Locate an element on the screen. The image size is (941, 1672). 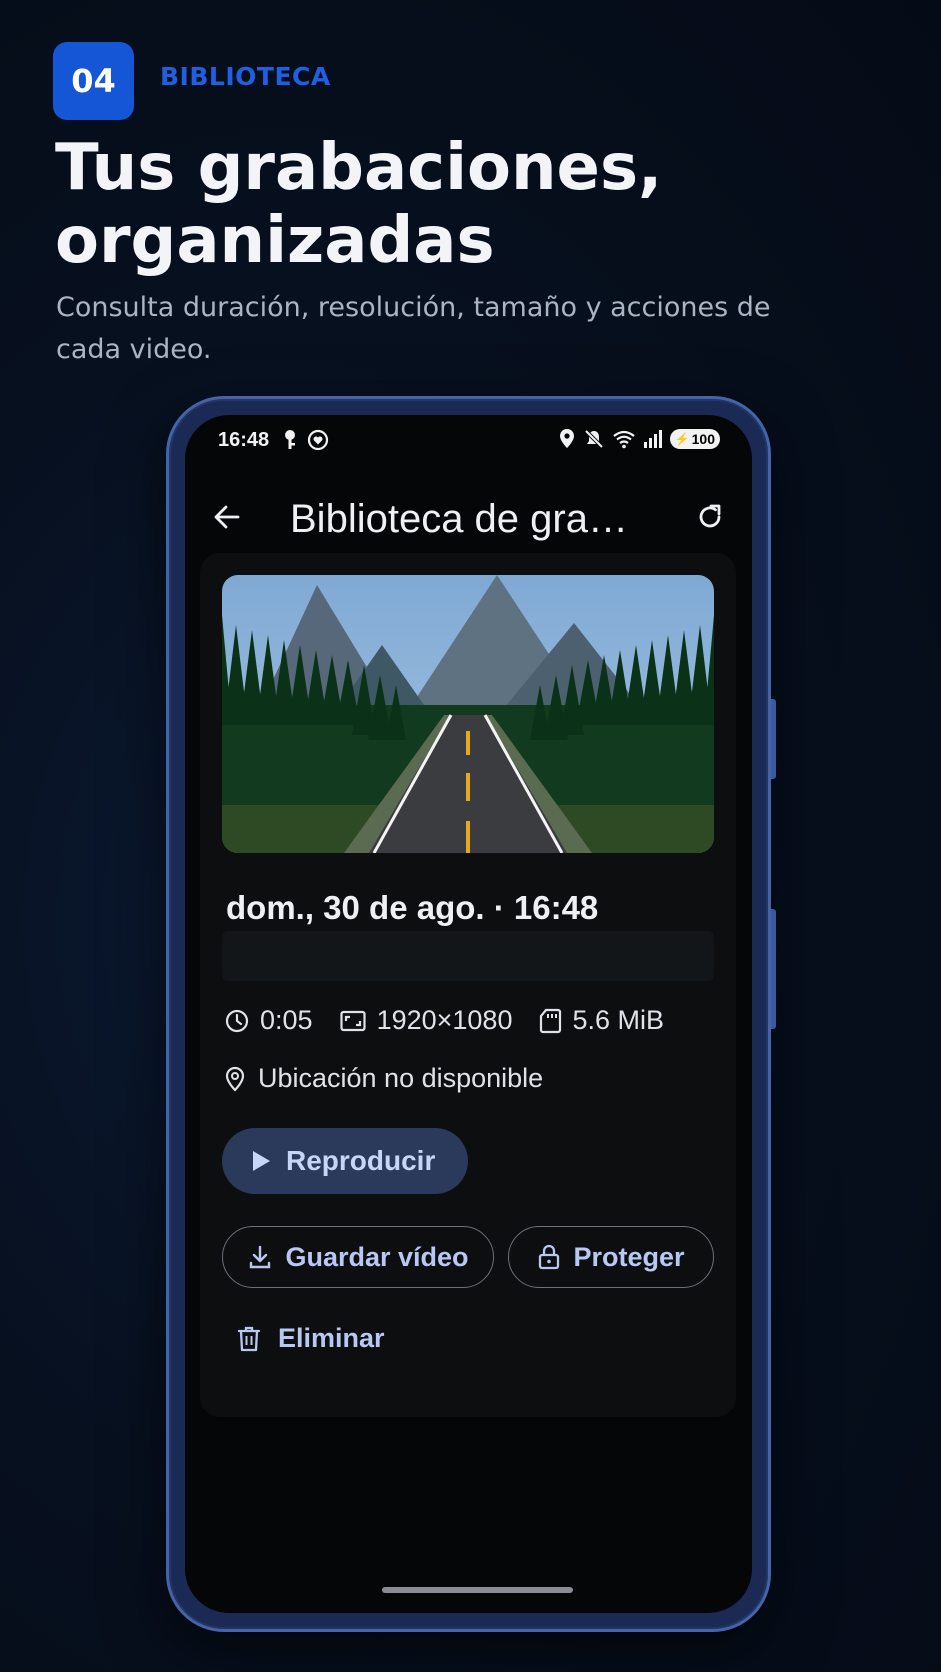
video-thumbnail is located at coordinates (468, 714).